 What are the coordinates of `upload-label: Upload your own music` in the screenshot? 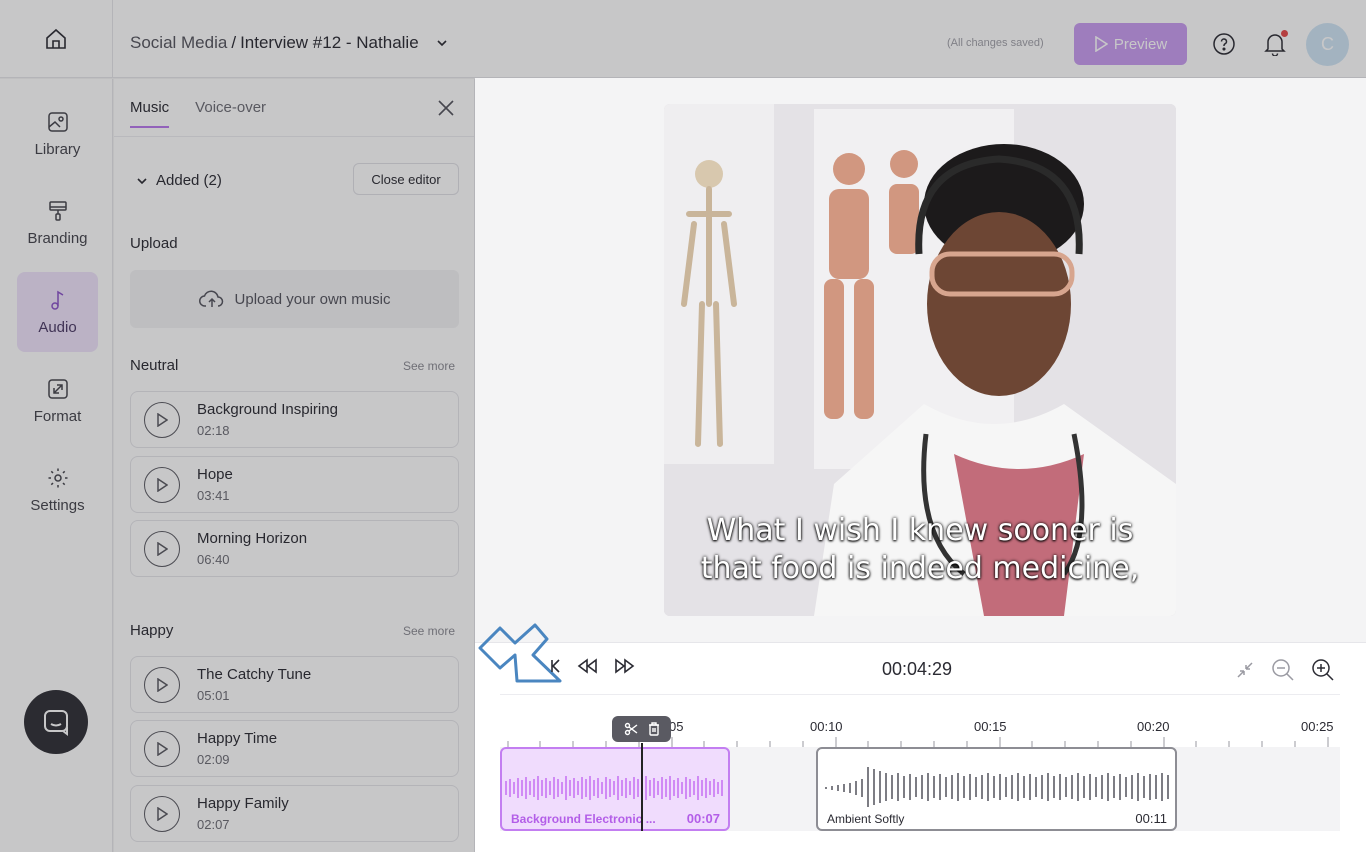 It's located at (312, 299).